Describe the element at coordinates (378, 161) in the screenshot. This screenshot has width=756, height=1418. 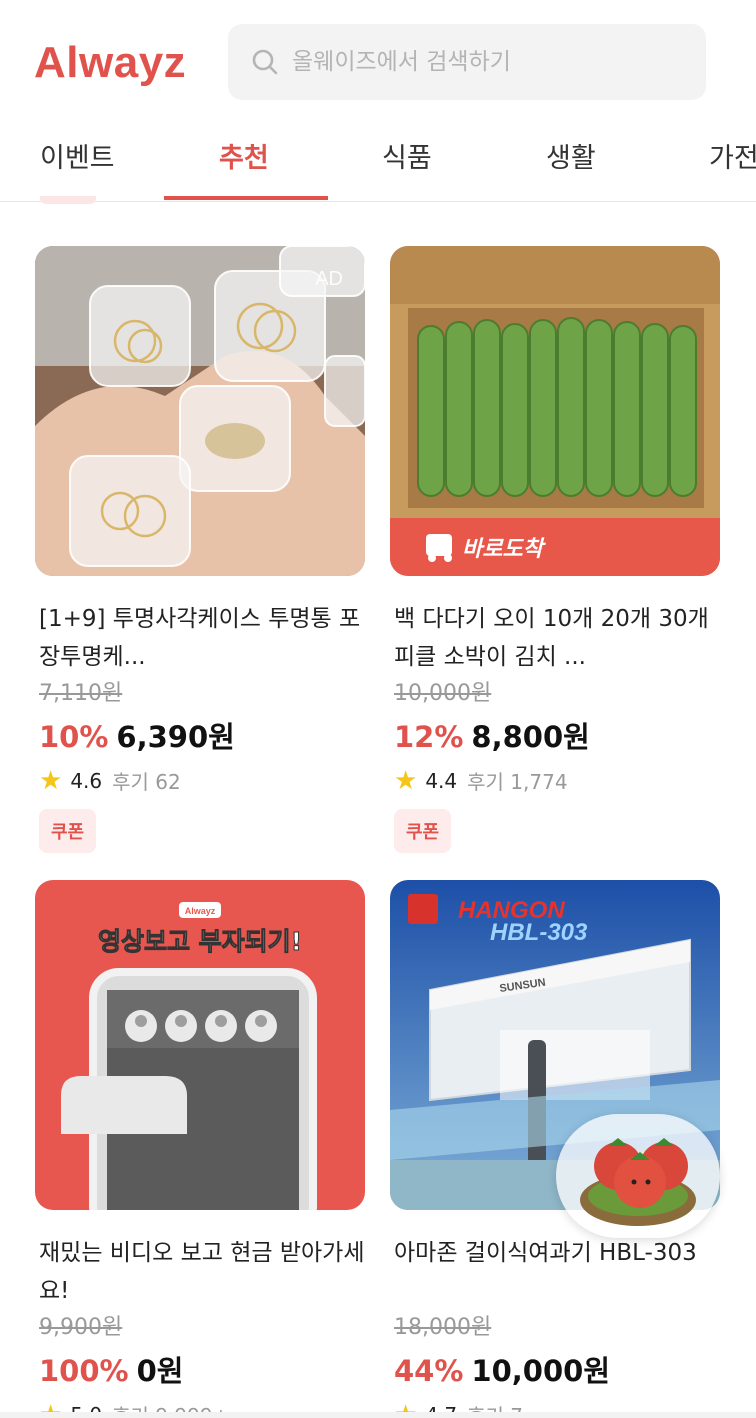
I see `category-tabs: 이벤트 추천 식품 생활 가전` at that location.